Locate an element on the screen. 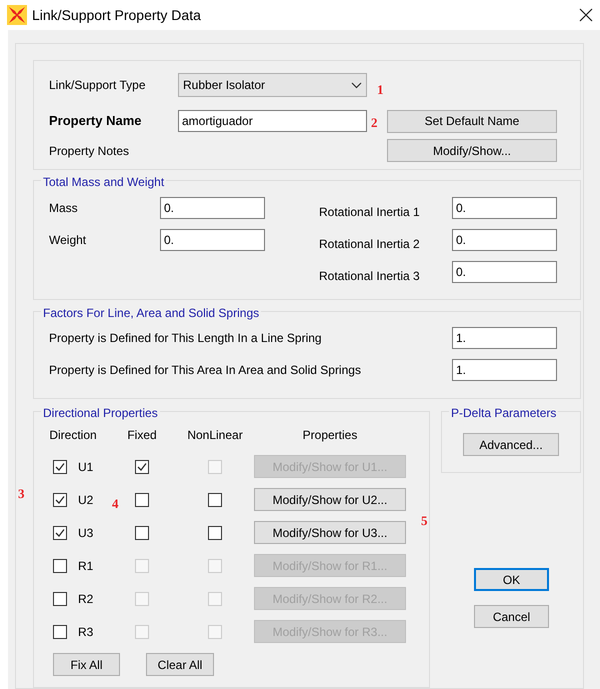 The height and width of the screenshot is (689, 600). field-label: Property Name is located at coordinates (95, 121).